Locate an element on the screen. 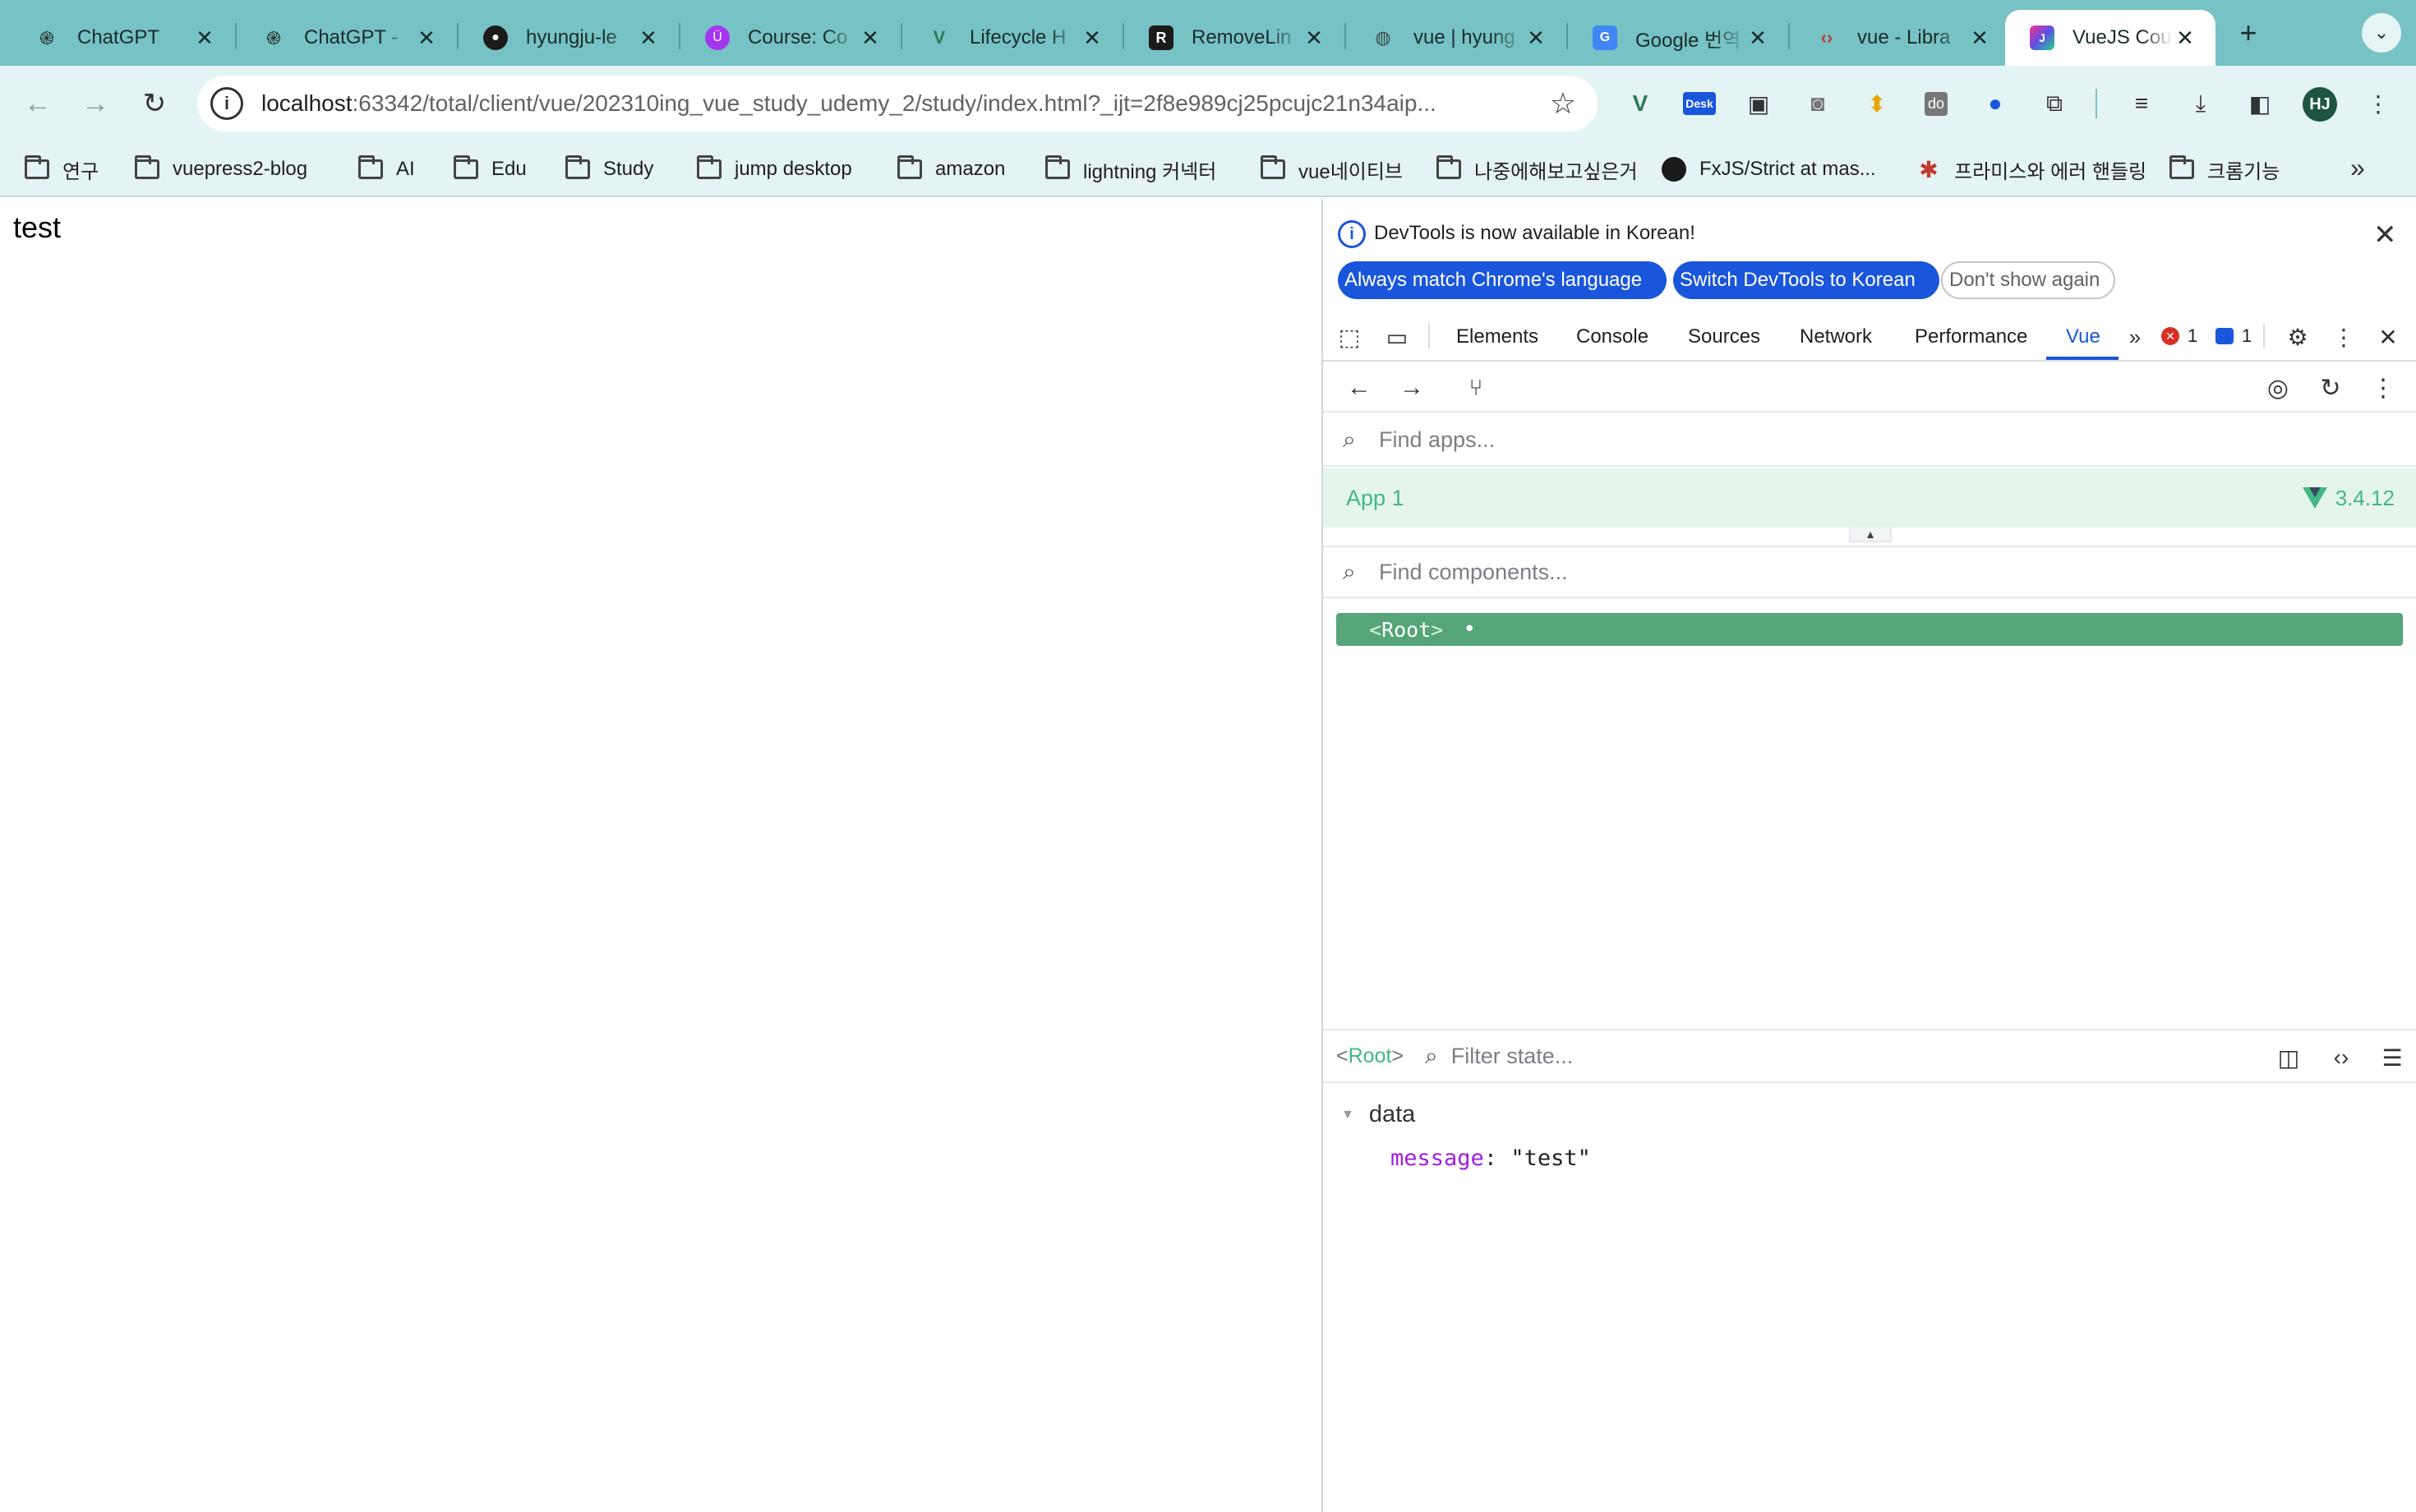  browser-tab-9: ‹› vue - Libra ✕ is located at coordinates (1900, 38).